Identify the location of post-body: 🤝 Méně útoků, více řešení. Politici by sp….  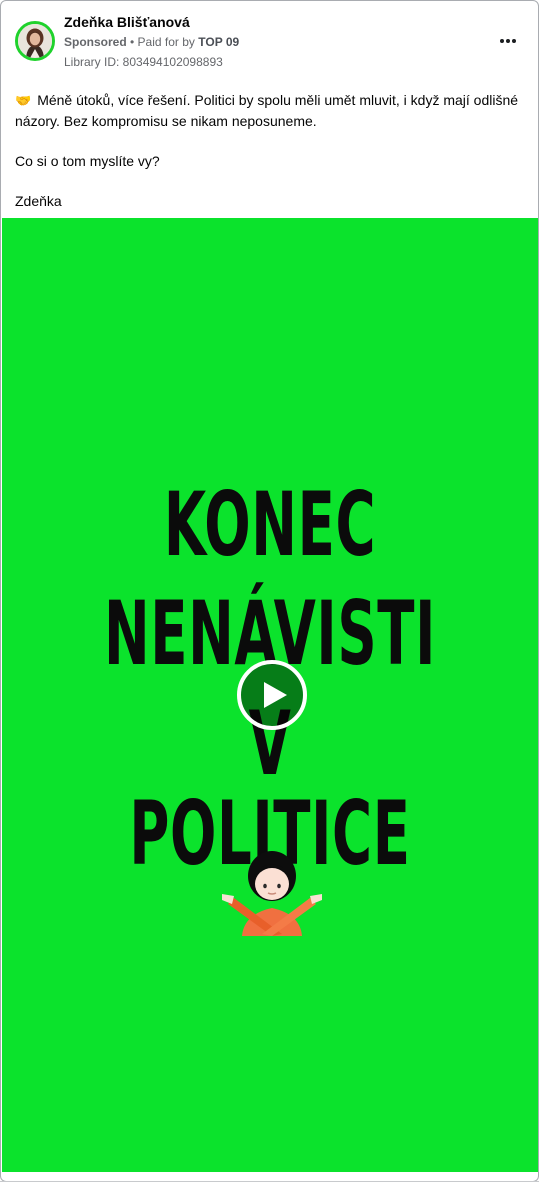
(272, 160).